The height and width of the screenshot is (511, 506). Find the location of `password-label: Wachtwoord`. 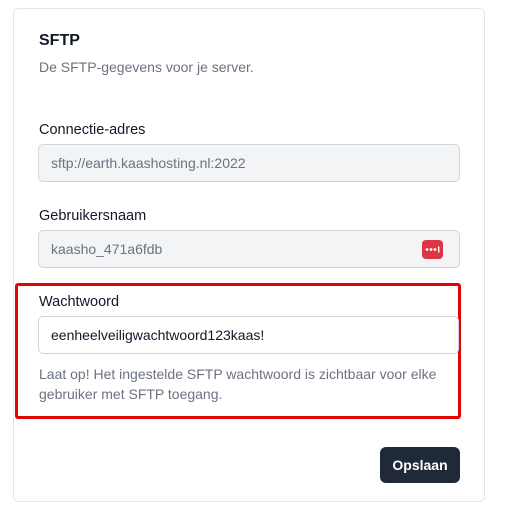

password-label: Wachtwoord is located at coordinates (79, 302).